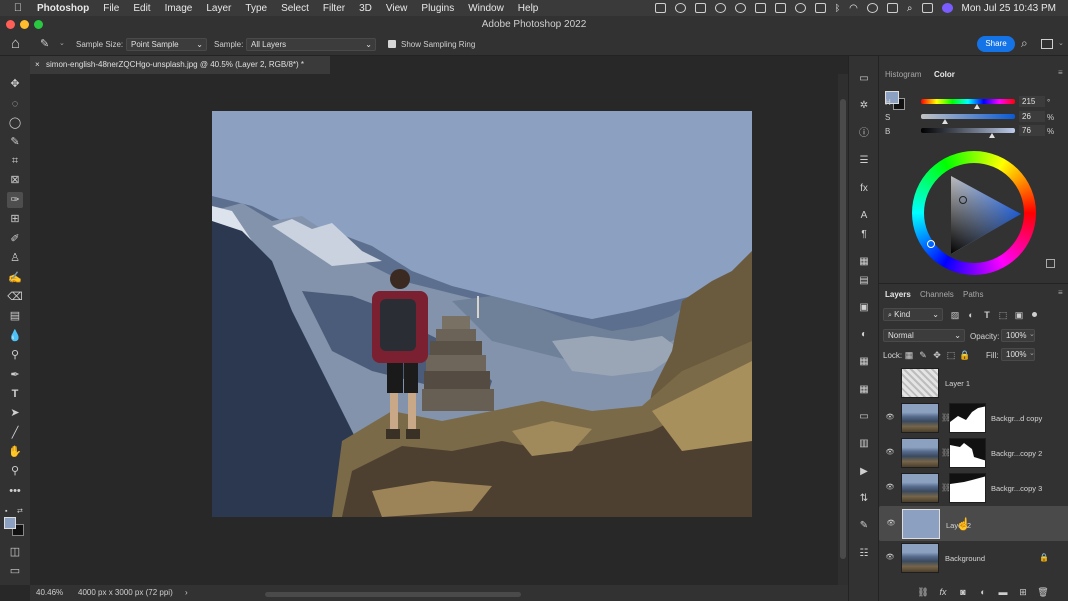  Describe the element at coordinates (15, 219) in the screenshot. I see `healing-brush-tool-icon: ⊞` at that location.